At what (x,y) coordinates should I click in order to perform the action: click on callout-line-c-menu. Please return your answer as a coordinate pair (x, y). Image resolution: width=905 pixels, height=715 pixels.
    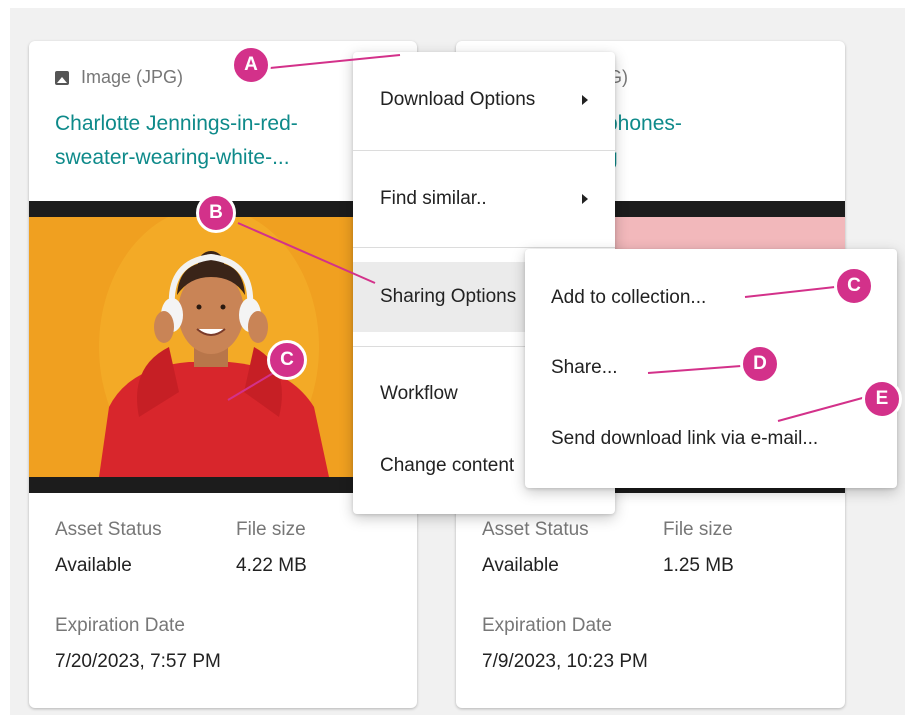
    Looking at the image, I should click on (790, 292).